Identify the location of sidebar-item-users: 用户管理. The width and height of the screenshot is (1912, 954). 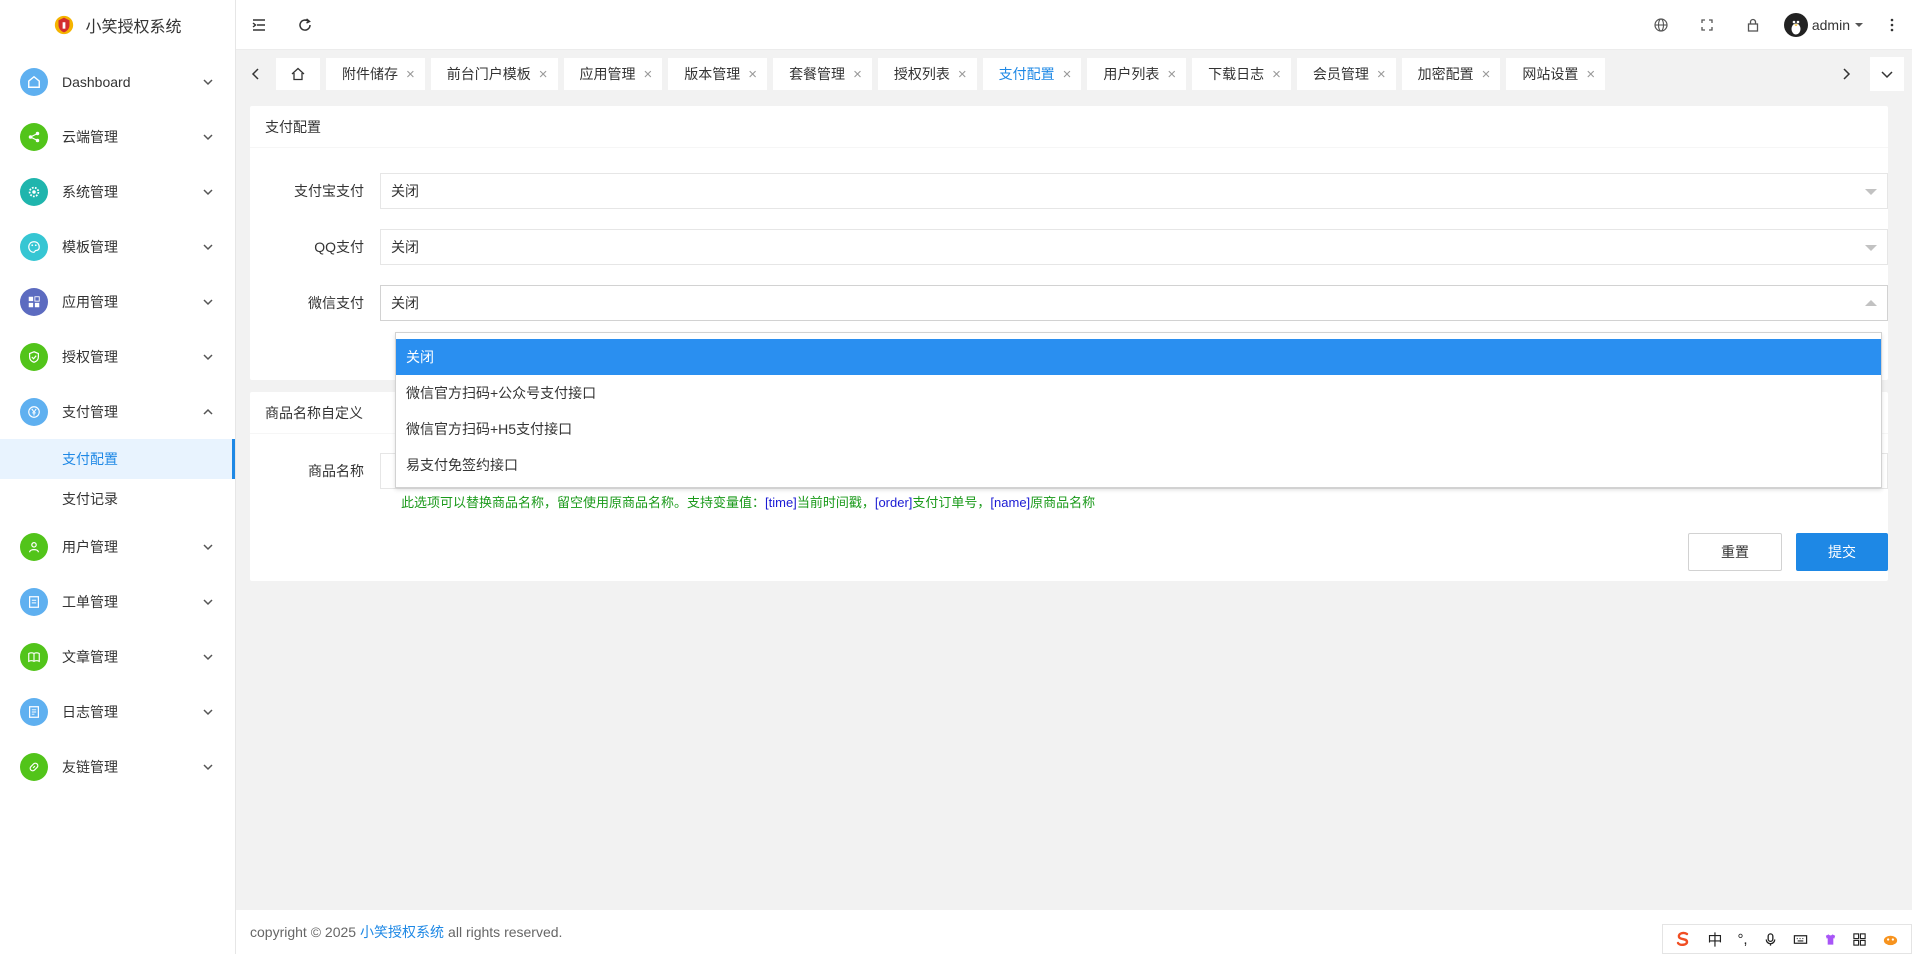
(117, 546).